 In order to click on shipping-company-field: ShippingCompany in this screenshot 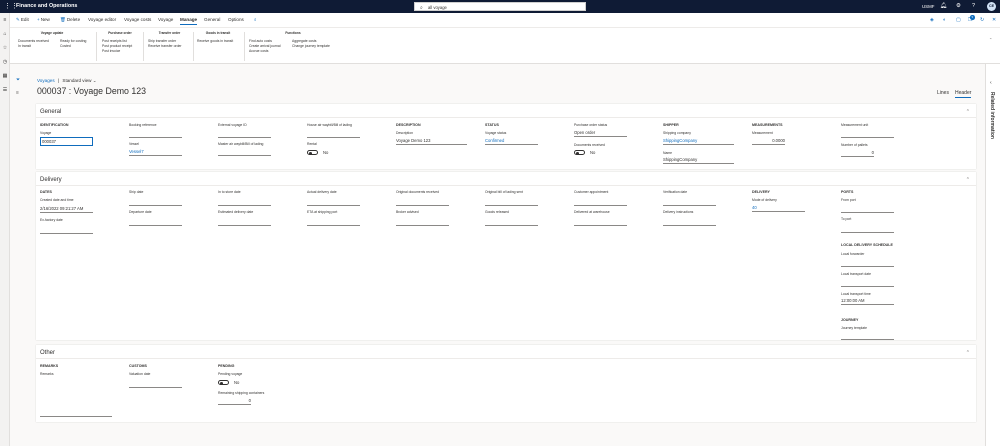, I will do `click(698, 141)`.